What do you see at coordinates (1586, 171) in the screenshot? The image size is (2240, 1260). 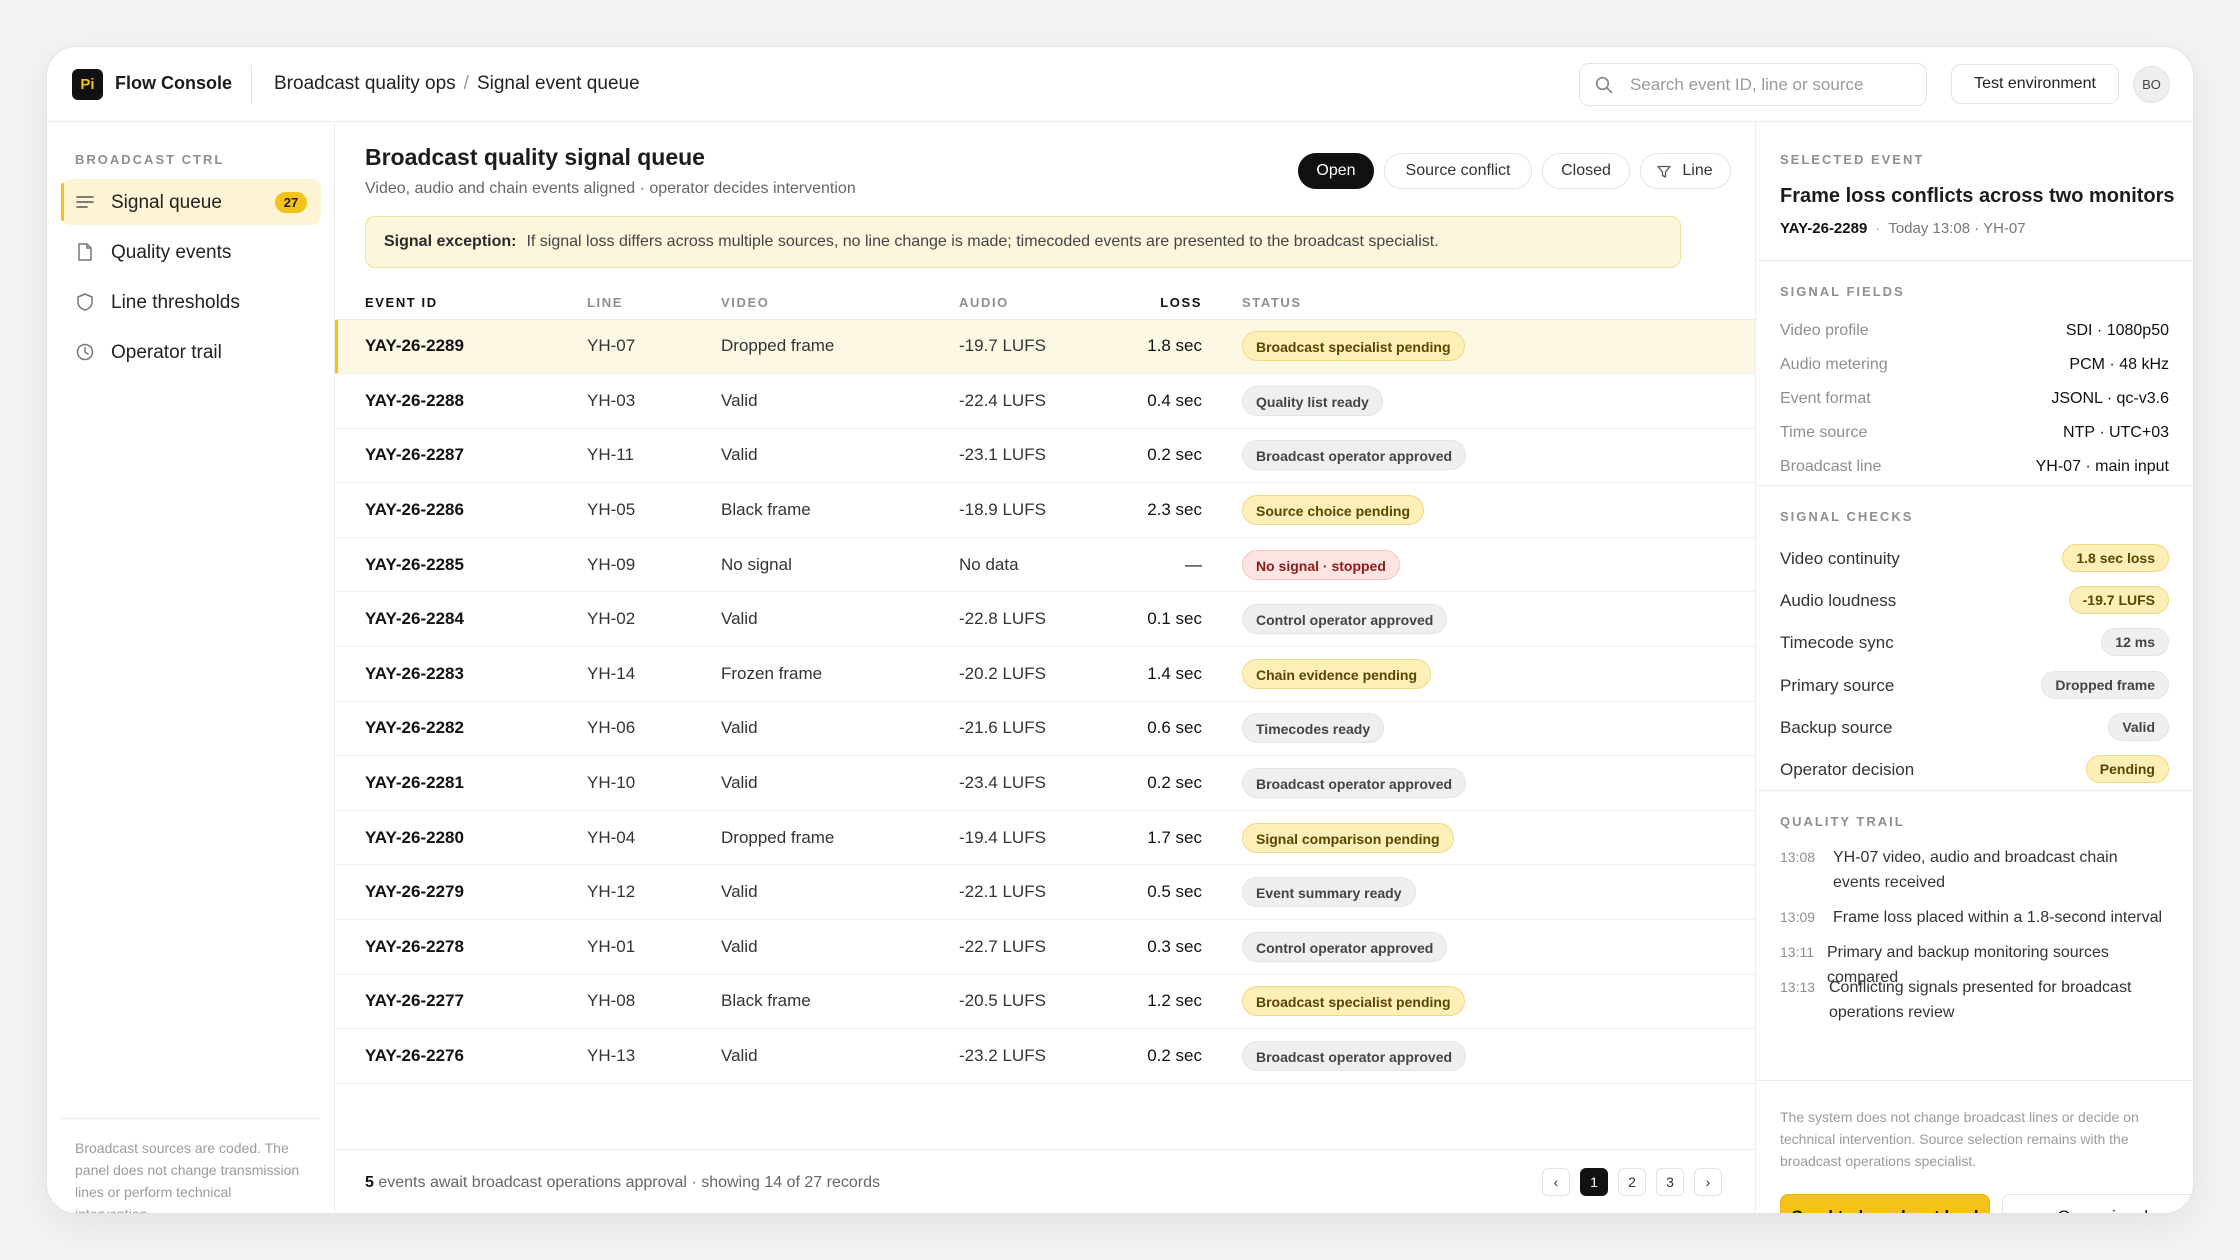 I see `filter-closed: Closed` at bounding box center [1586, 171].